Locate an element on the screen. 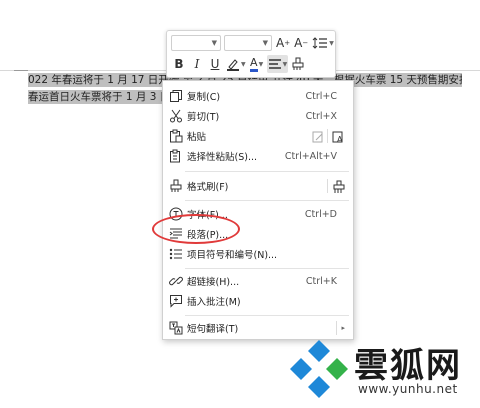  underline-button: U is located at coordinates (215, 64).